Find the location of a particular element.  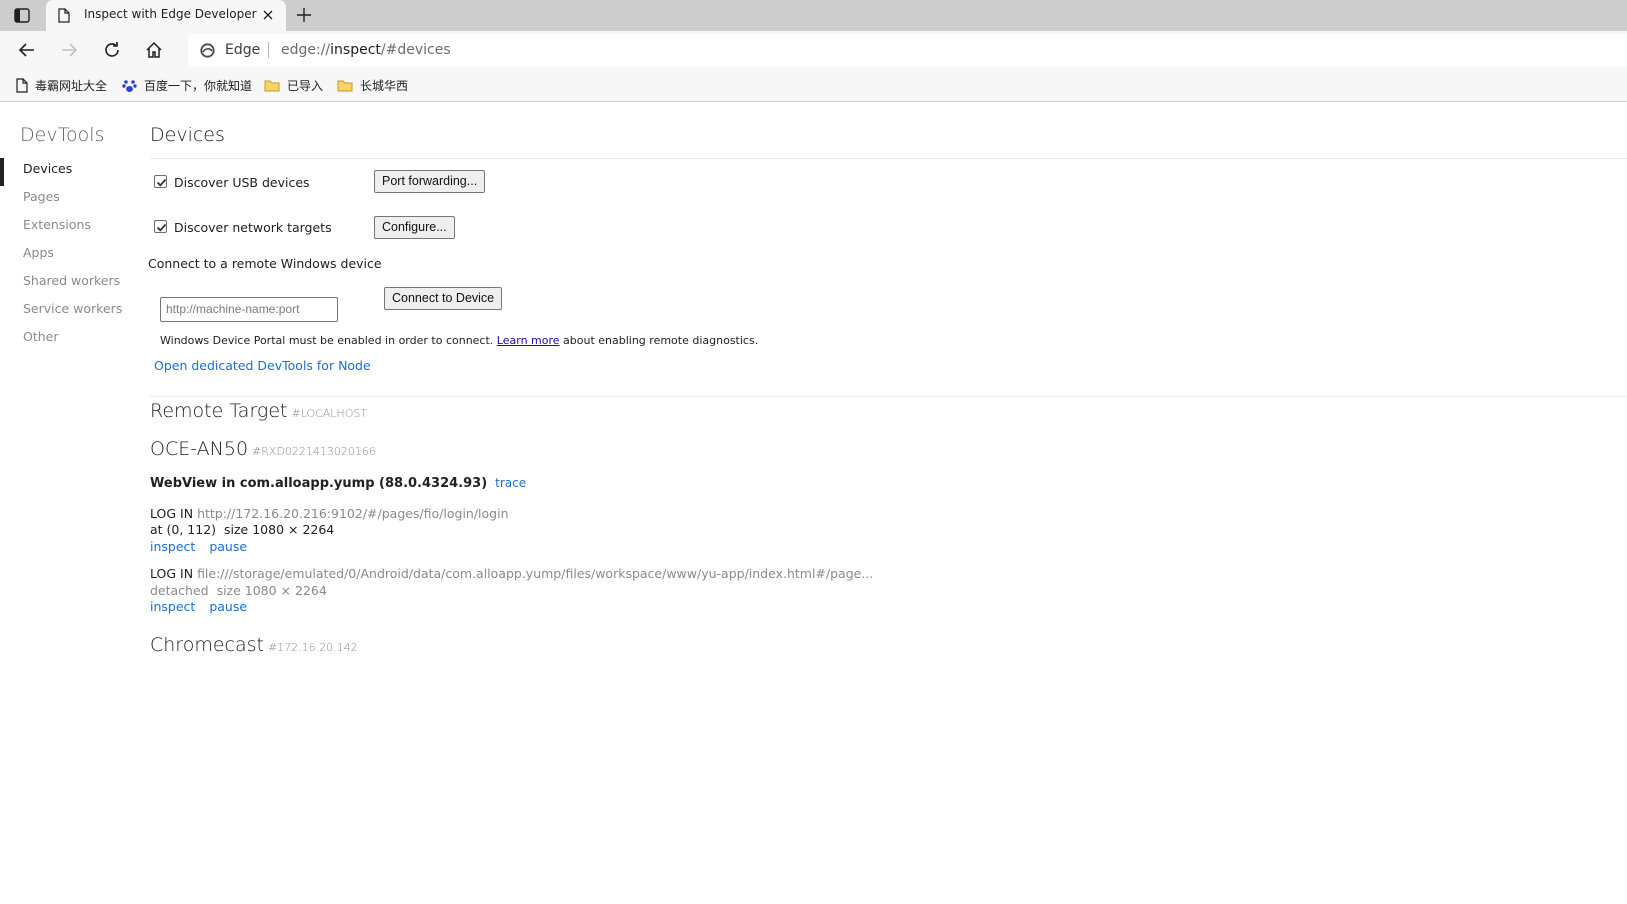

chromecast-heading: Chromecast #172.16.20.142 is located at coordinates (254, 645).